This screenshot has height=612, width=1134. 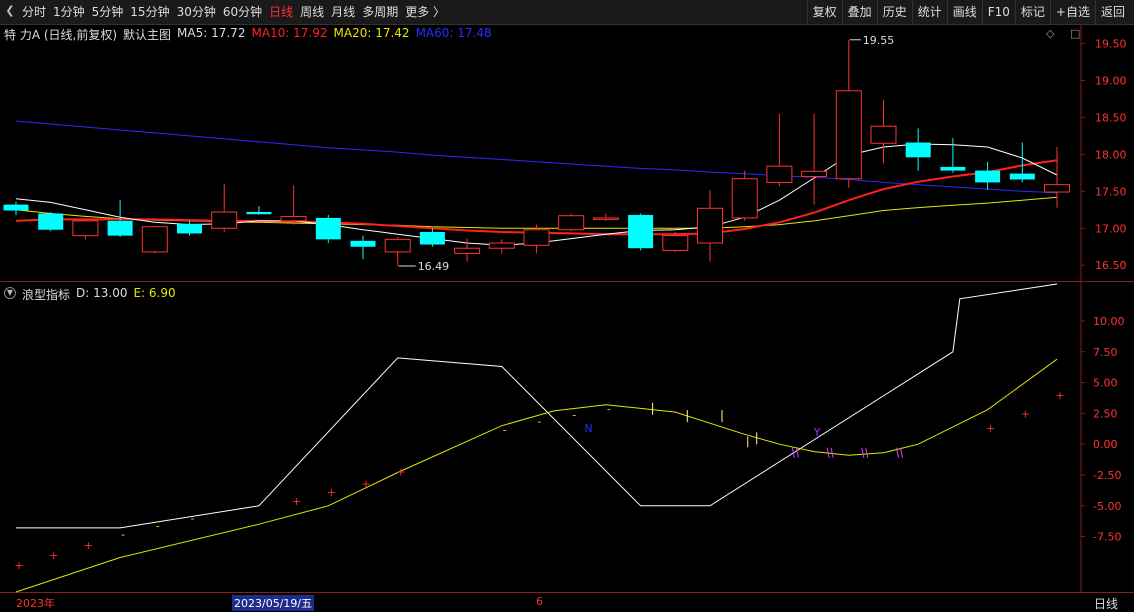 I want to click on indicator-legend: ▼ 浪型指标 D: 13.00 E: 6.90, so click(x=93, y=294).